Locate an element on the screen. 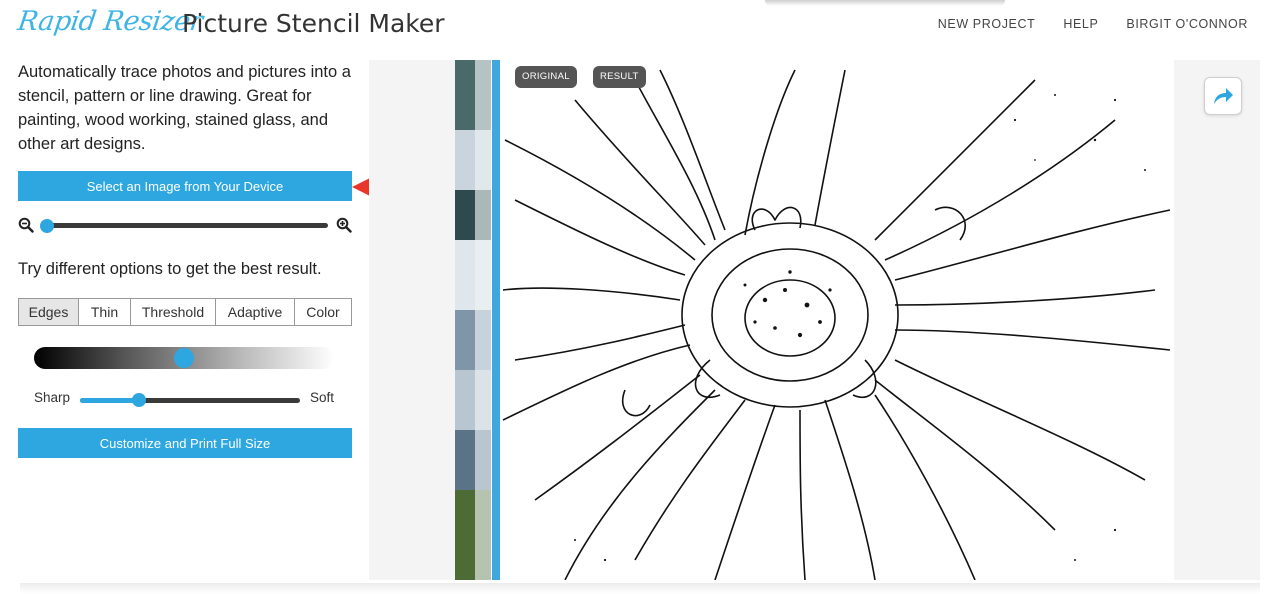 Image resolution: width=1280 pixels, height=594 pixels. bottom-shadow is located at coordinates (640, 588).